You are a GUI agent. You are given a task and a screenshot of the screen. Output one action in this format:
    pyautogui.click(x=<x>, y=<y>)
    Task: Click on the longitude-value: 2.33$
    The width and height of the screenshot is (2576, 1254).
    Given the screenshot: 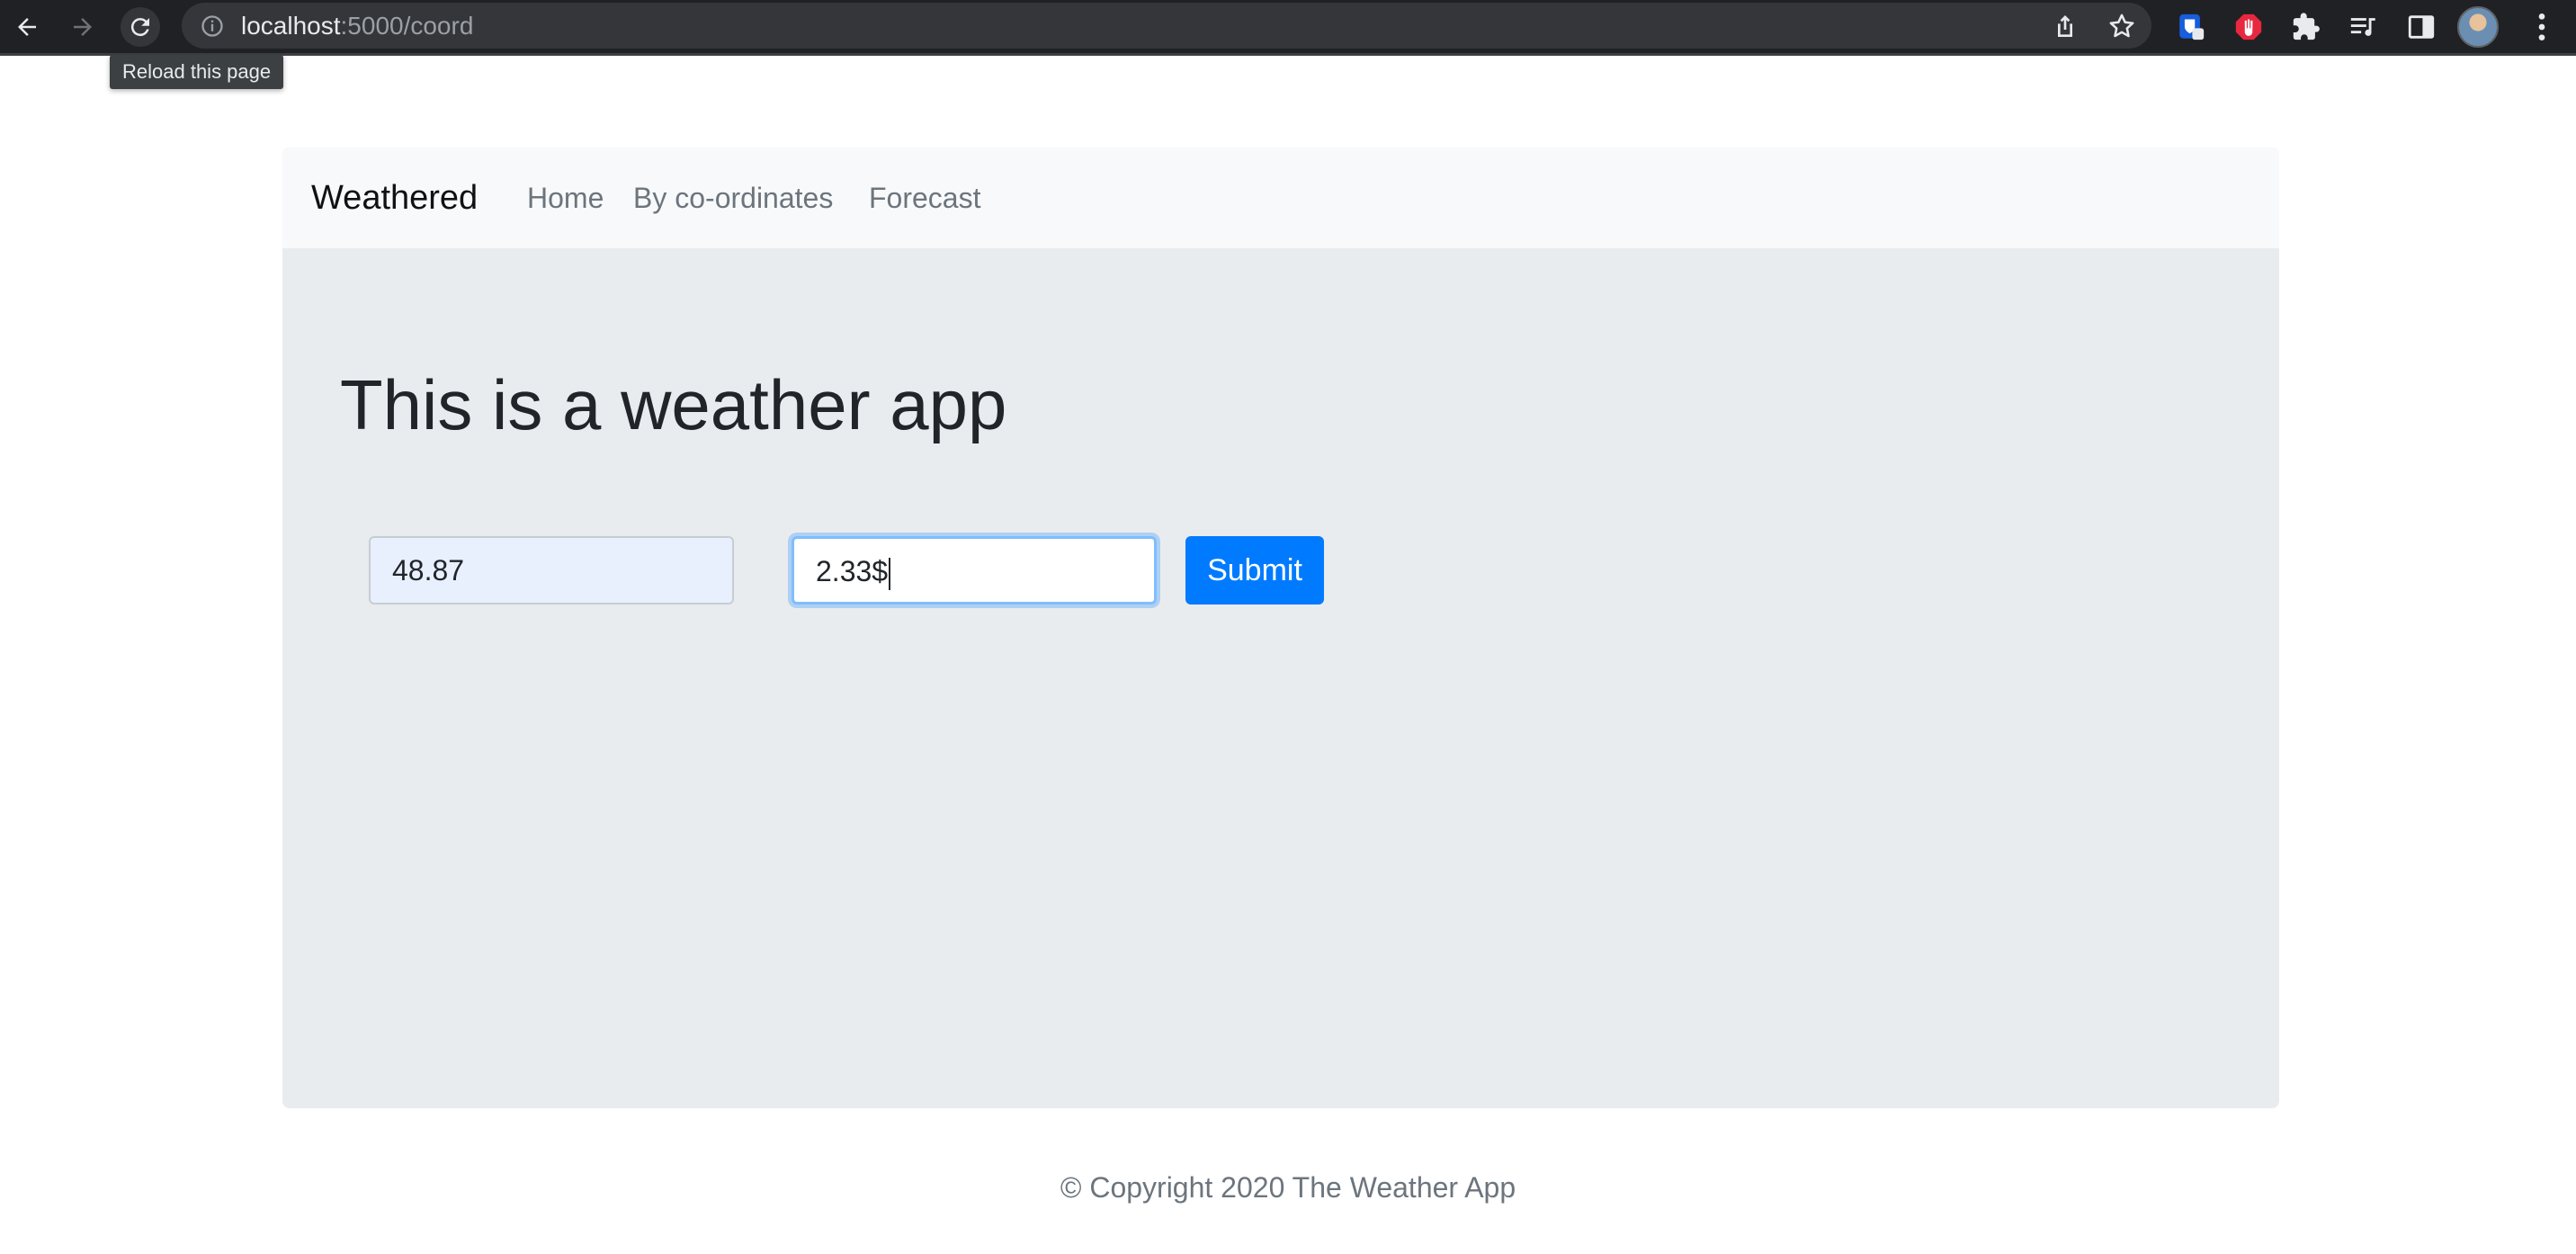 What is the action you would take?
    pyautogui.click(x=852, y=571)
    